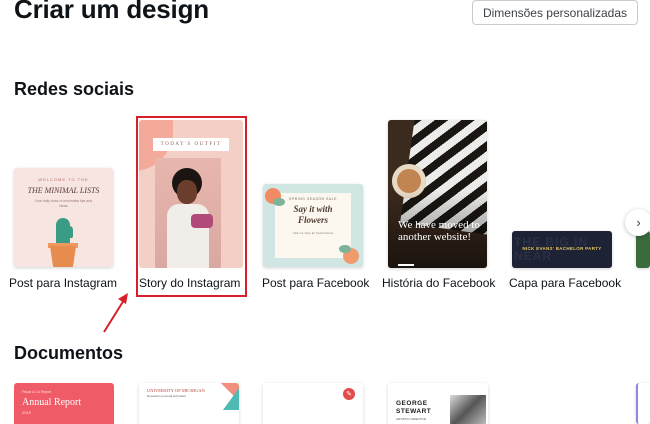 The image size is (650, 424). What do you see at coordinates (37, 392) in the screenshot?
I see `thumbnail-small-text: Fiscal & Co Report` at bounding box center [37, 392].